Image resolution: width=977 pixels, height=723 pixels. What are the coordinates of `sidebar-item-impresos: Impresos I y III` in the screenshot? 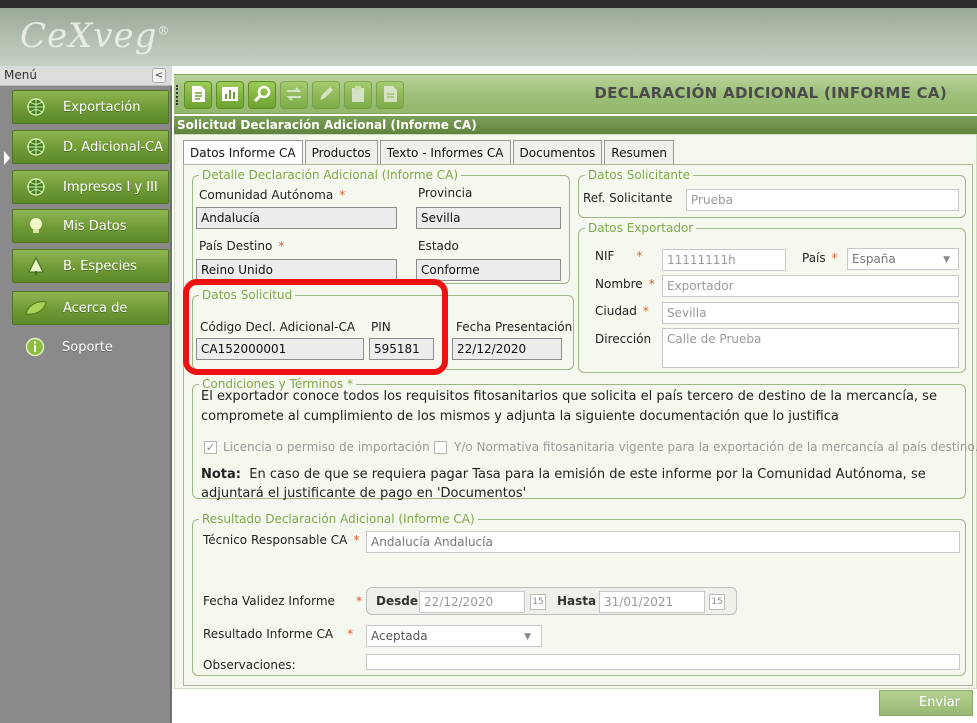 It's located at (90, 187).